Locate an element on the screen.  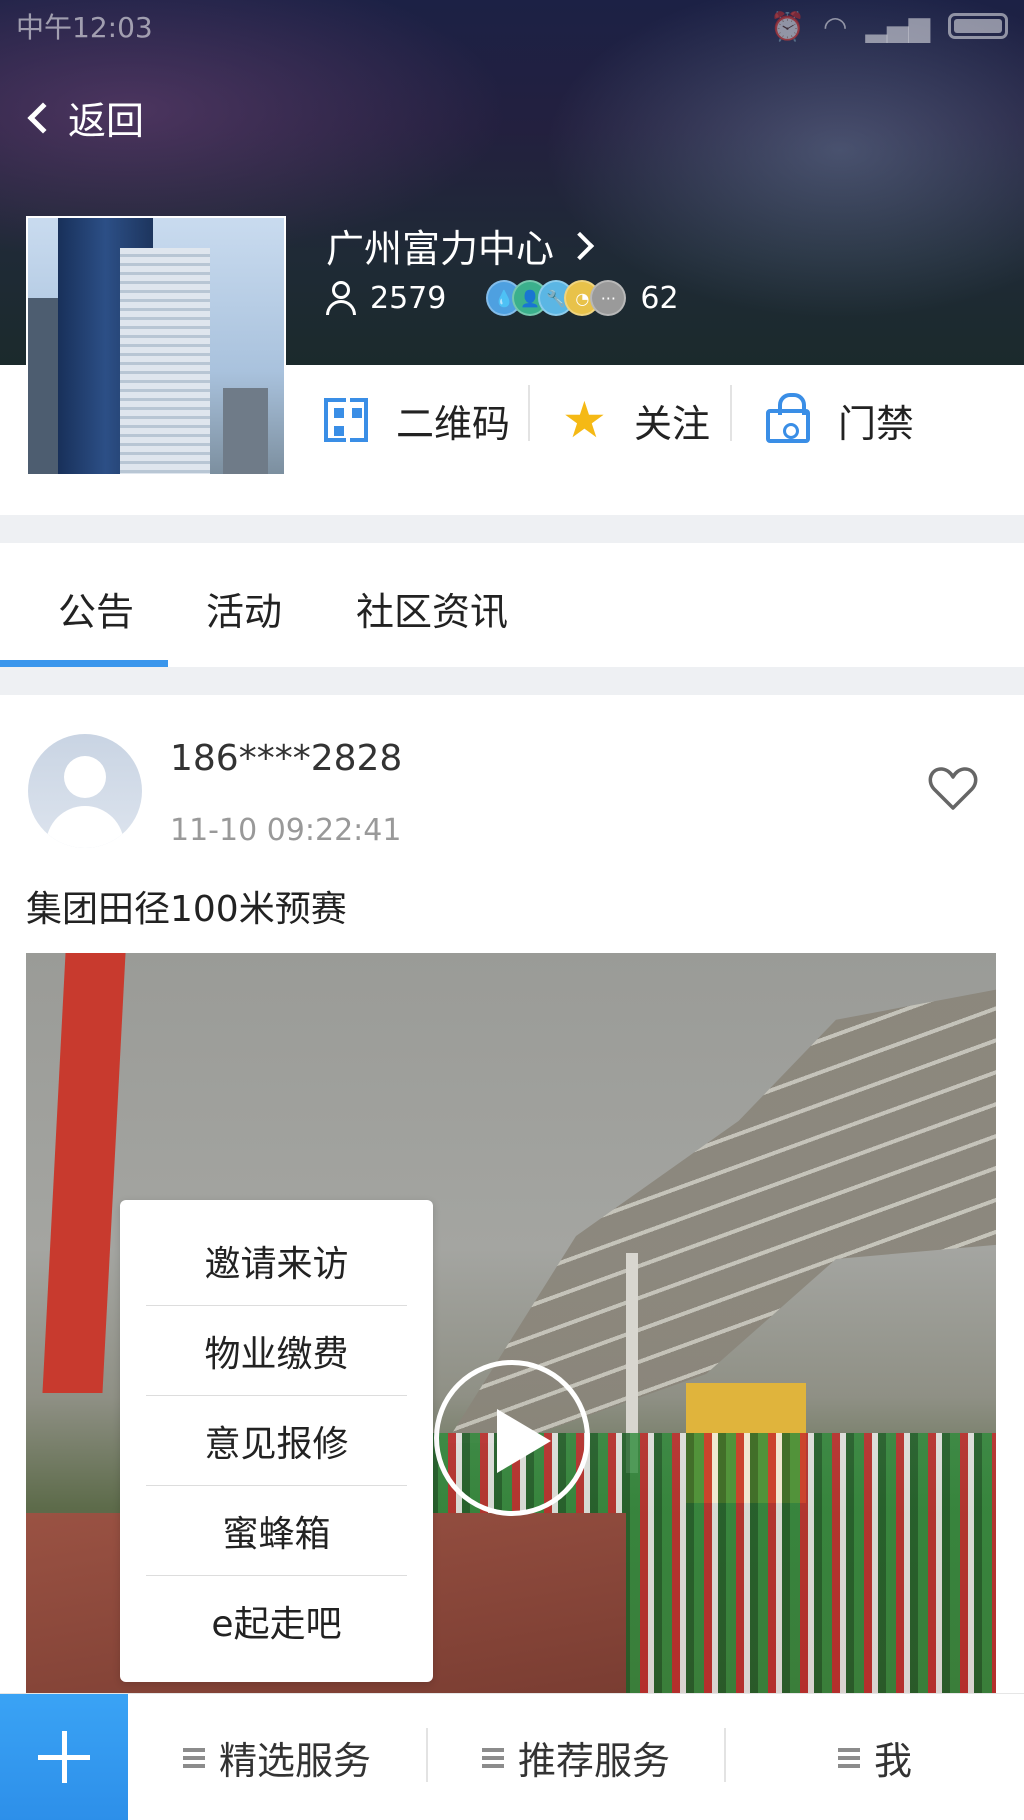
badge-icons: 💧 👤 🔧 ◔ ··· is located at coordinates (556, 298).